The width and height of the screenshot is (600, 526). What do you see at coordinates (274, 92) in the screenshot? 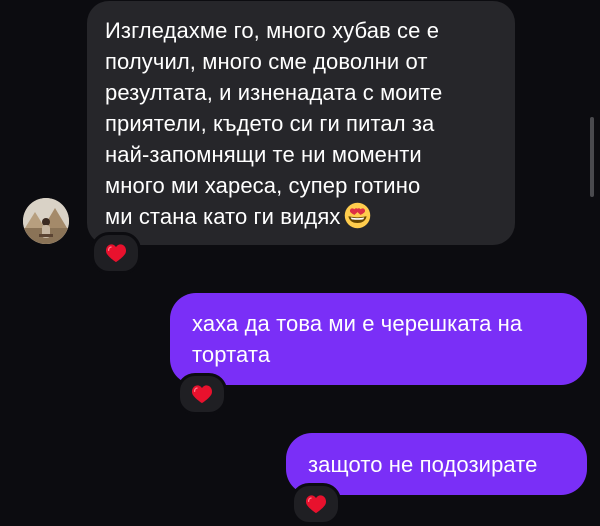
I see `message-line: резултата, и изненадата с моите` at bounding box center [274, 92].